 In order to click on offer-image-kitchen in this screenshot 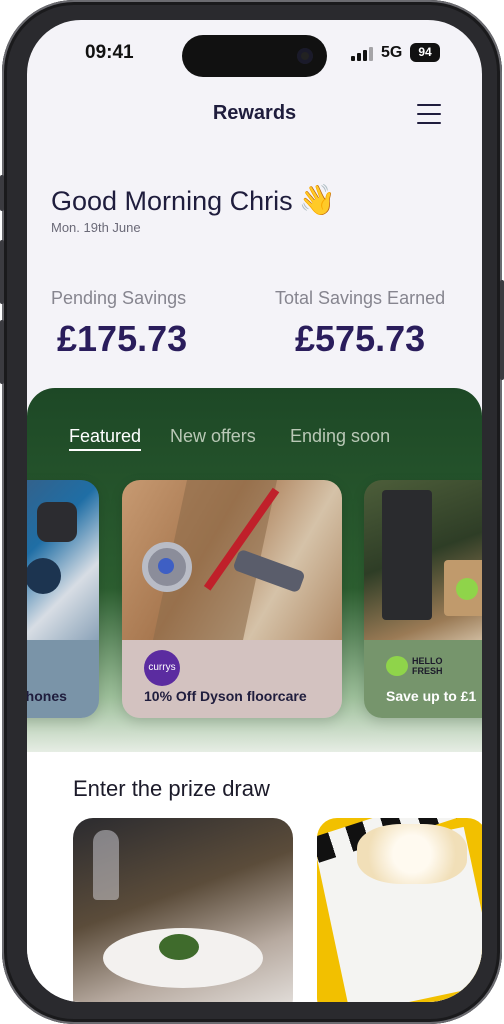, I will do `click(423, 560)`.